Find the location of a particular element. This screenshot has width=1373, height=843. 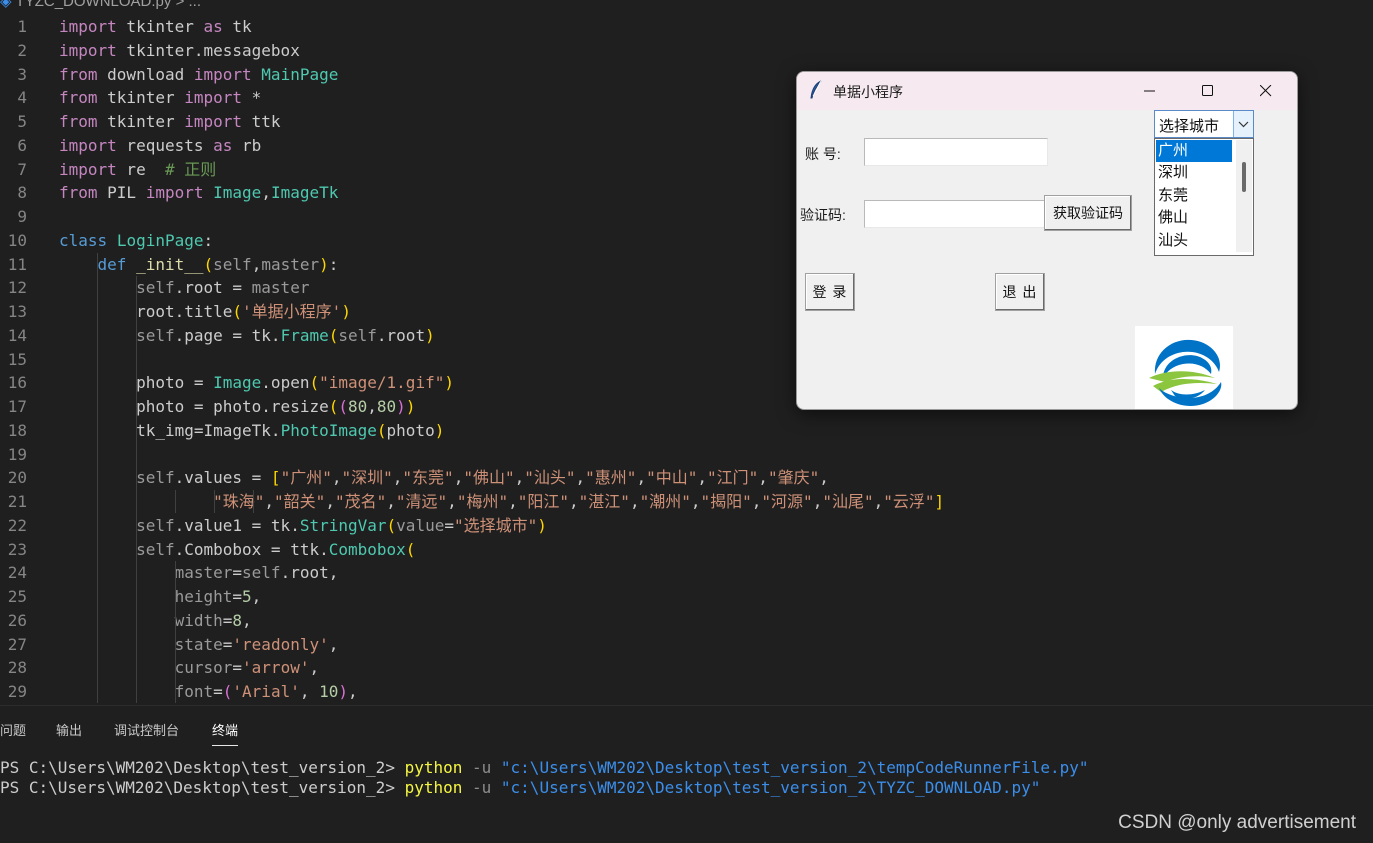

city-option: 佛山 is located at coordinates (1194, 218).